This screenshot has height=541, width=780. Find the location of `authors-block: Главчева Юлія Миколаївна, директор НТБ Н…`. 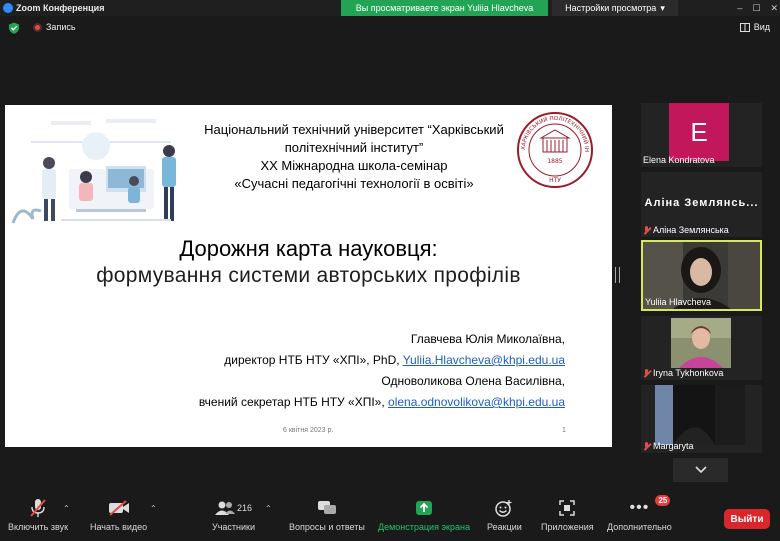

authors-block: Главчева Юлія Миколаївна, директор НТБ Н… is located at coordinates (382, 371).